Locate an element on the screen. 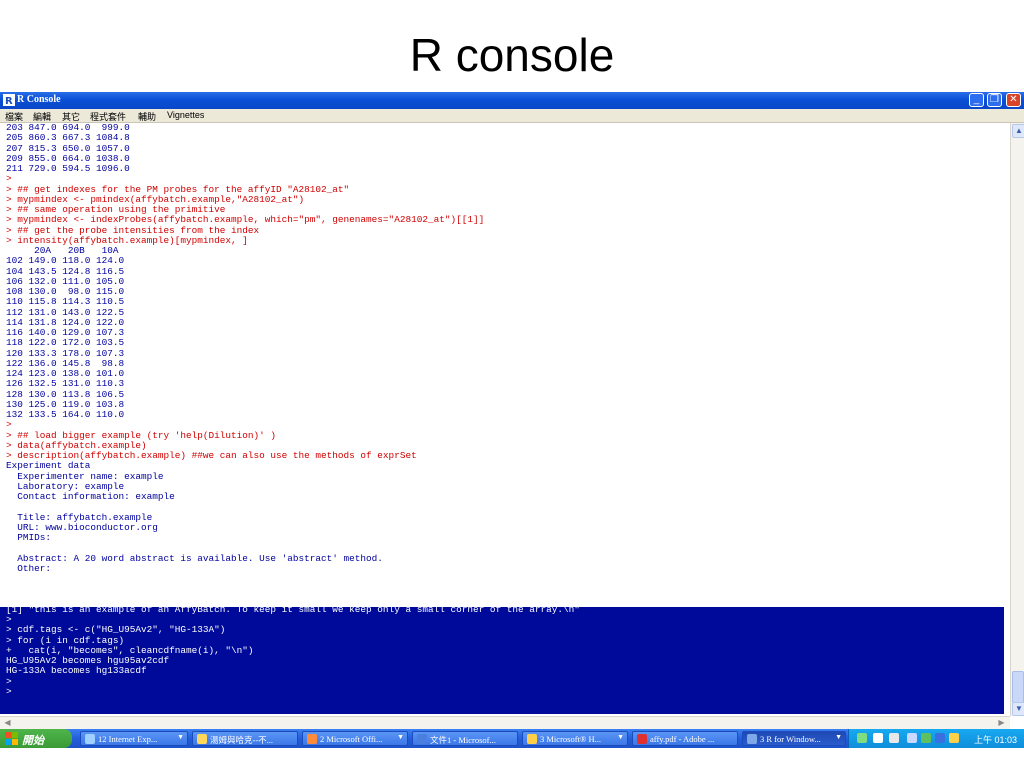  svg-text: R is located at coordinates (9, 101).